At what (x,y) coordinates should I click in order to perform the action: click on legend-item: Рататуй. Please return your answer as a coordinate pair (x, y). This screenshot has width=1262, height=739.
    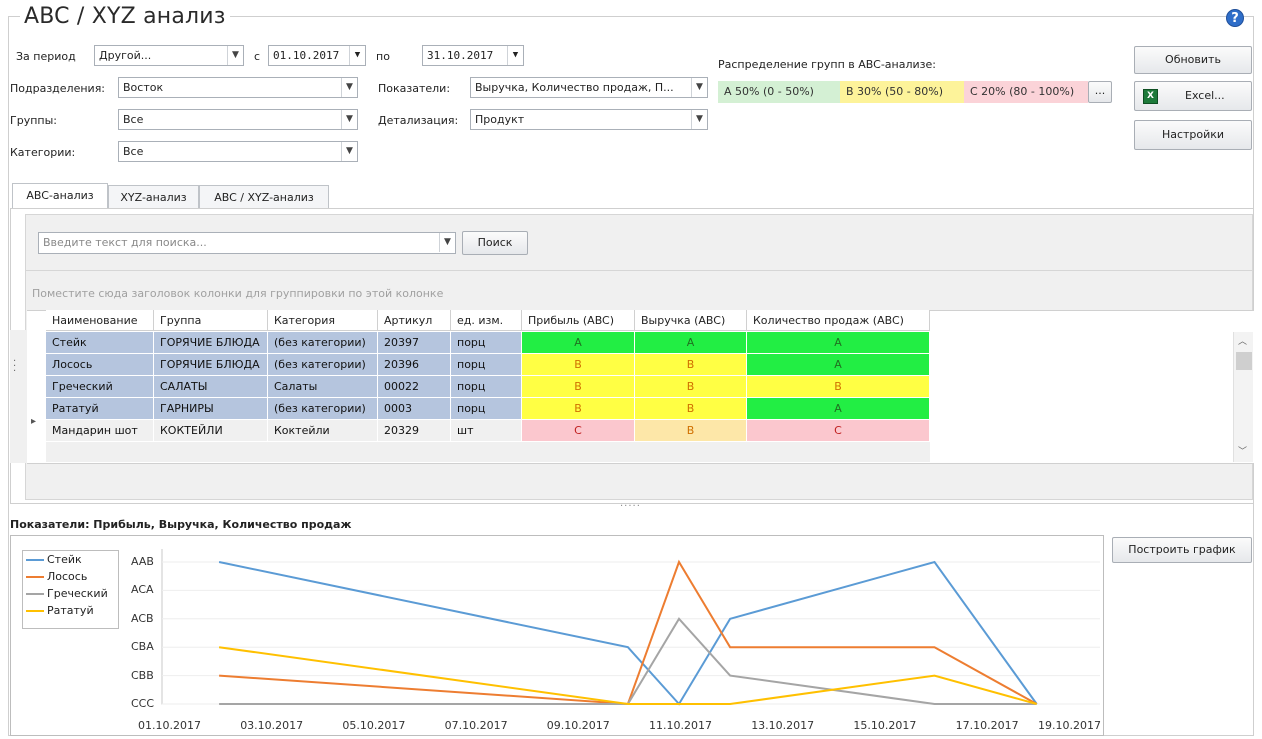
    Looking at the image, I should click on (60, 611).